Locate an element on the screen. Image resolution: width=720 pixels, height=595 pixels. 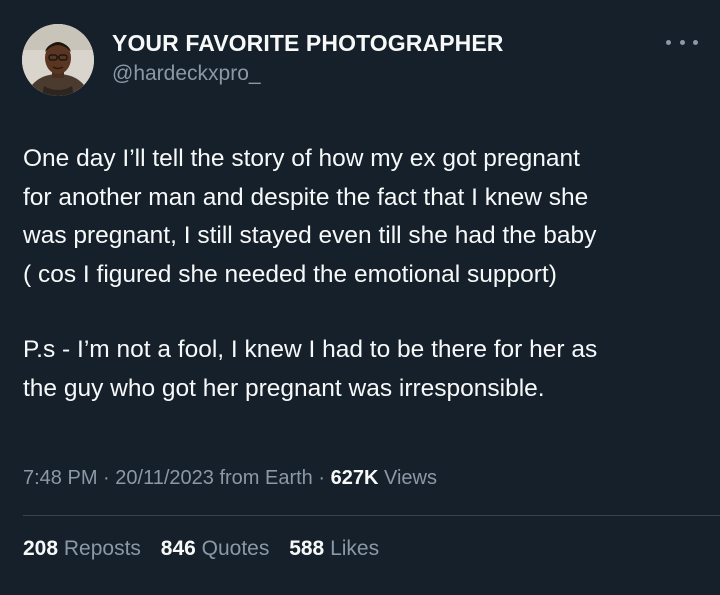
quotes-stat: 846 Quotes is located at coordinates (215, 548).